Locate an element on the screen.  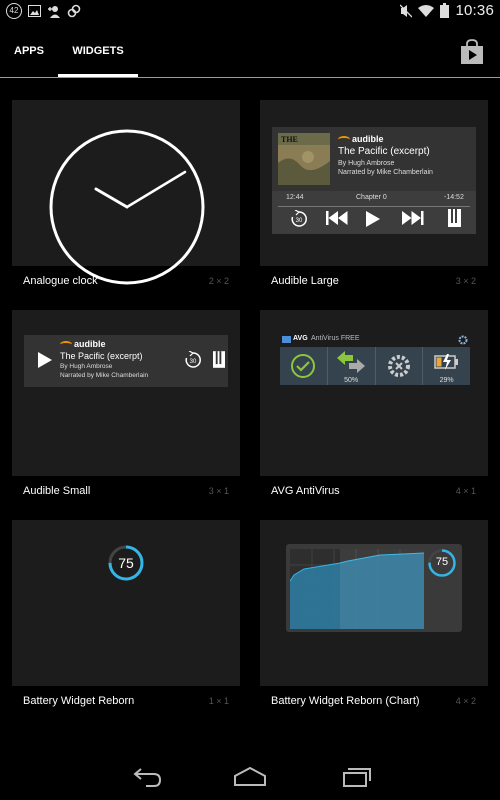
progress-bar is located at coordinates (374, 206).